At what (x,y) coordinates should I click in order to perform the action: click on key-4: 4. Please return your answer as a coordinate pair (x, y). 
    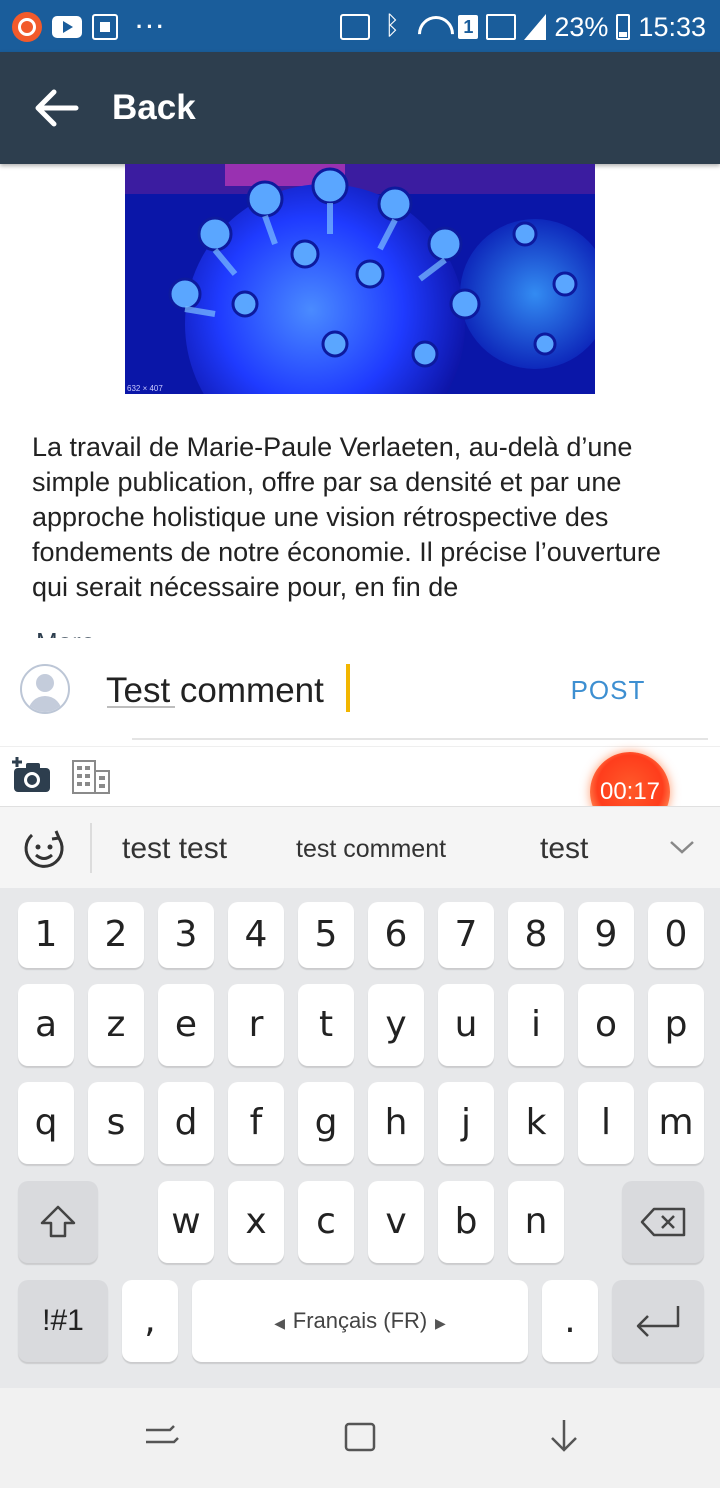
    Looking at the image, I should click on (256, 935).